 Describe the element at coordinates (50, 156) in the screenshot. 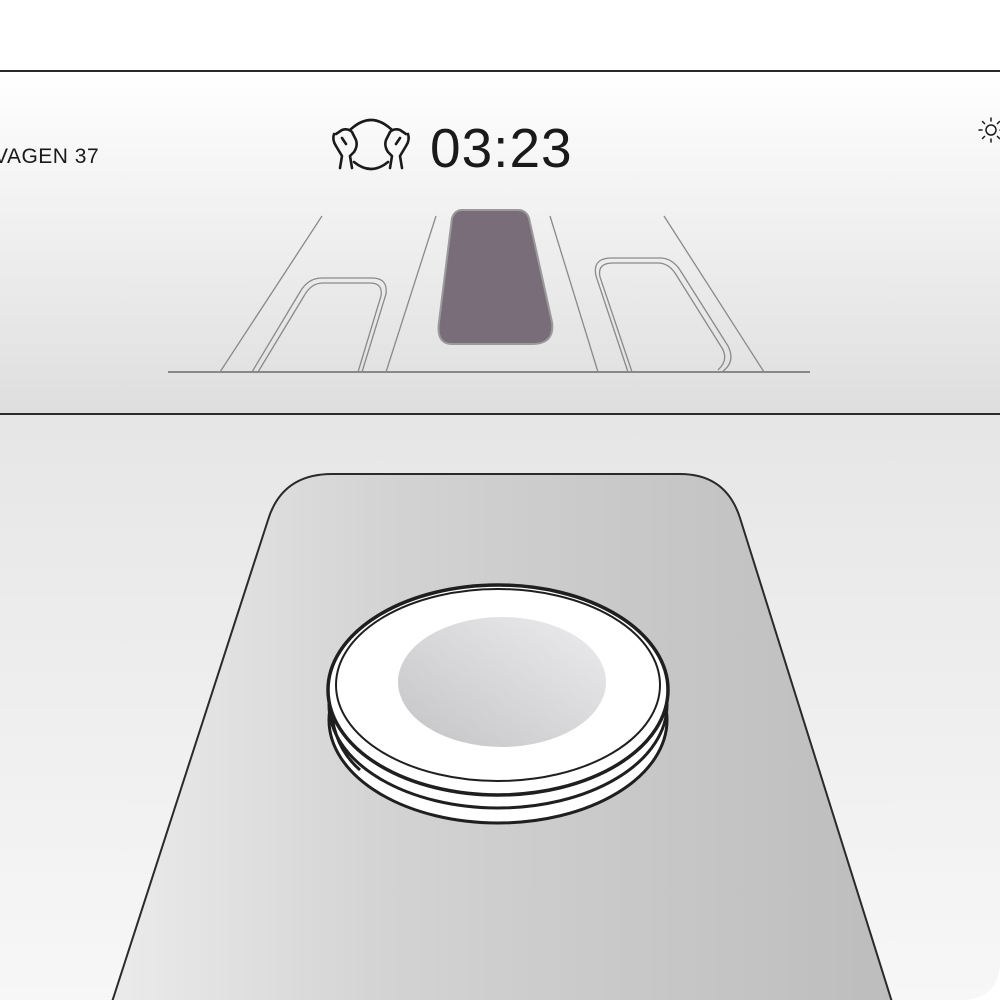

I see `vehicle-label: VAGEN 37` at that location.